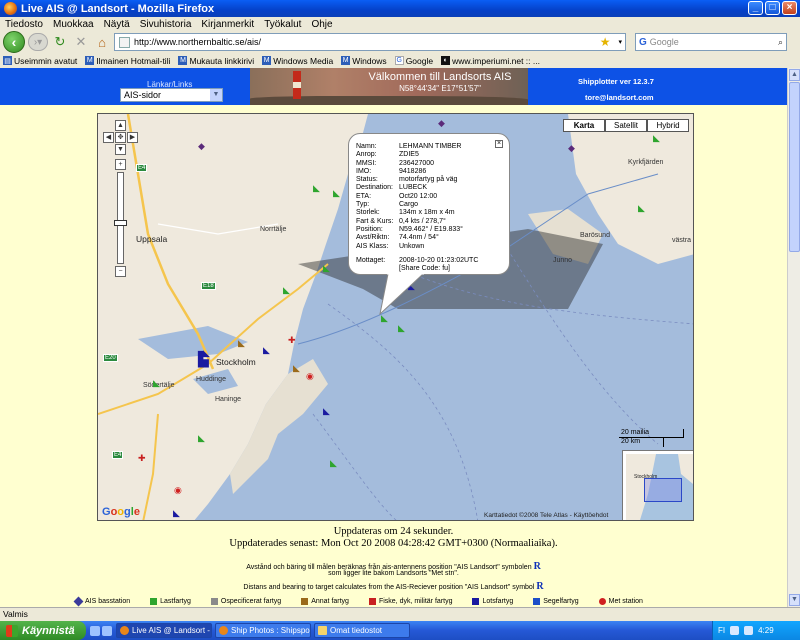  I want to click on pan-up-button: ▲, so click(120, 125).